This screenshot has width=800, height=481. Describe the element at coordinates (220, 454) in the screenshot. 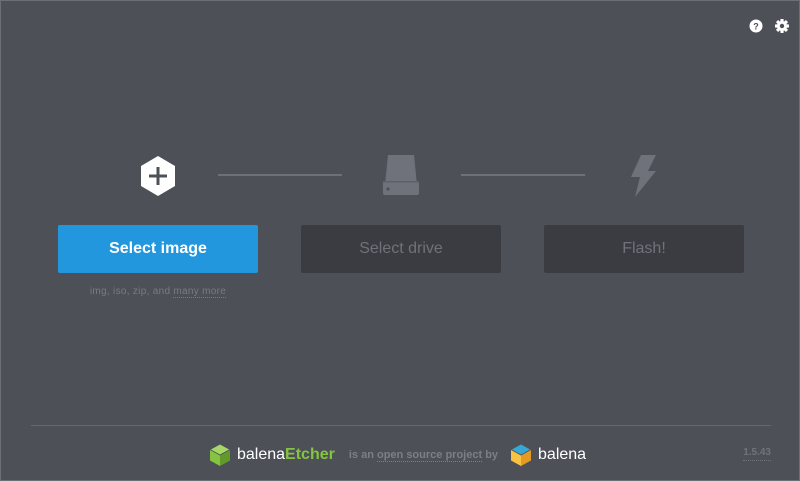

I see `etcher-cube-icon` at that location.